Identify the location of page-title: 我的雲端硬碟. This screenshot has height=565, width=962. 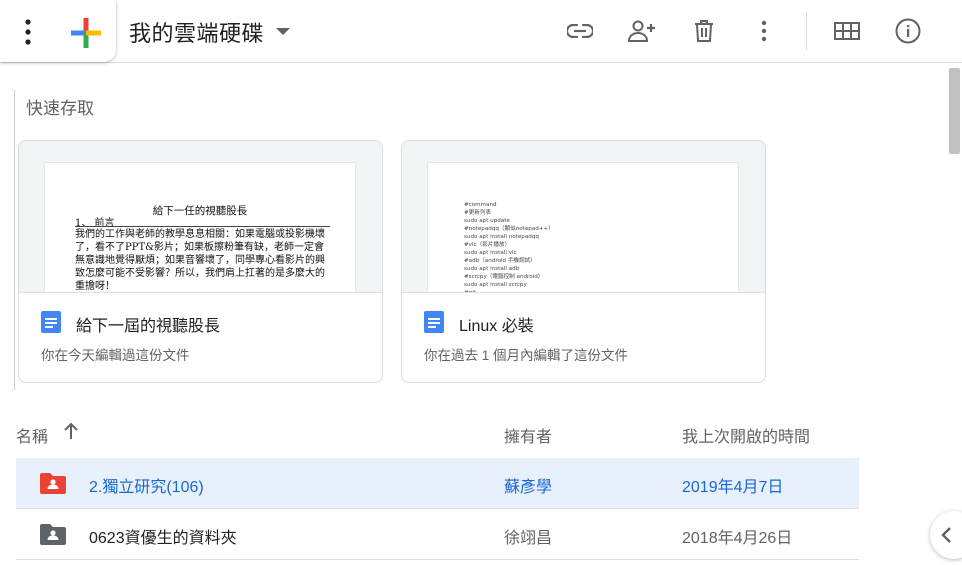
(197, 33).